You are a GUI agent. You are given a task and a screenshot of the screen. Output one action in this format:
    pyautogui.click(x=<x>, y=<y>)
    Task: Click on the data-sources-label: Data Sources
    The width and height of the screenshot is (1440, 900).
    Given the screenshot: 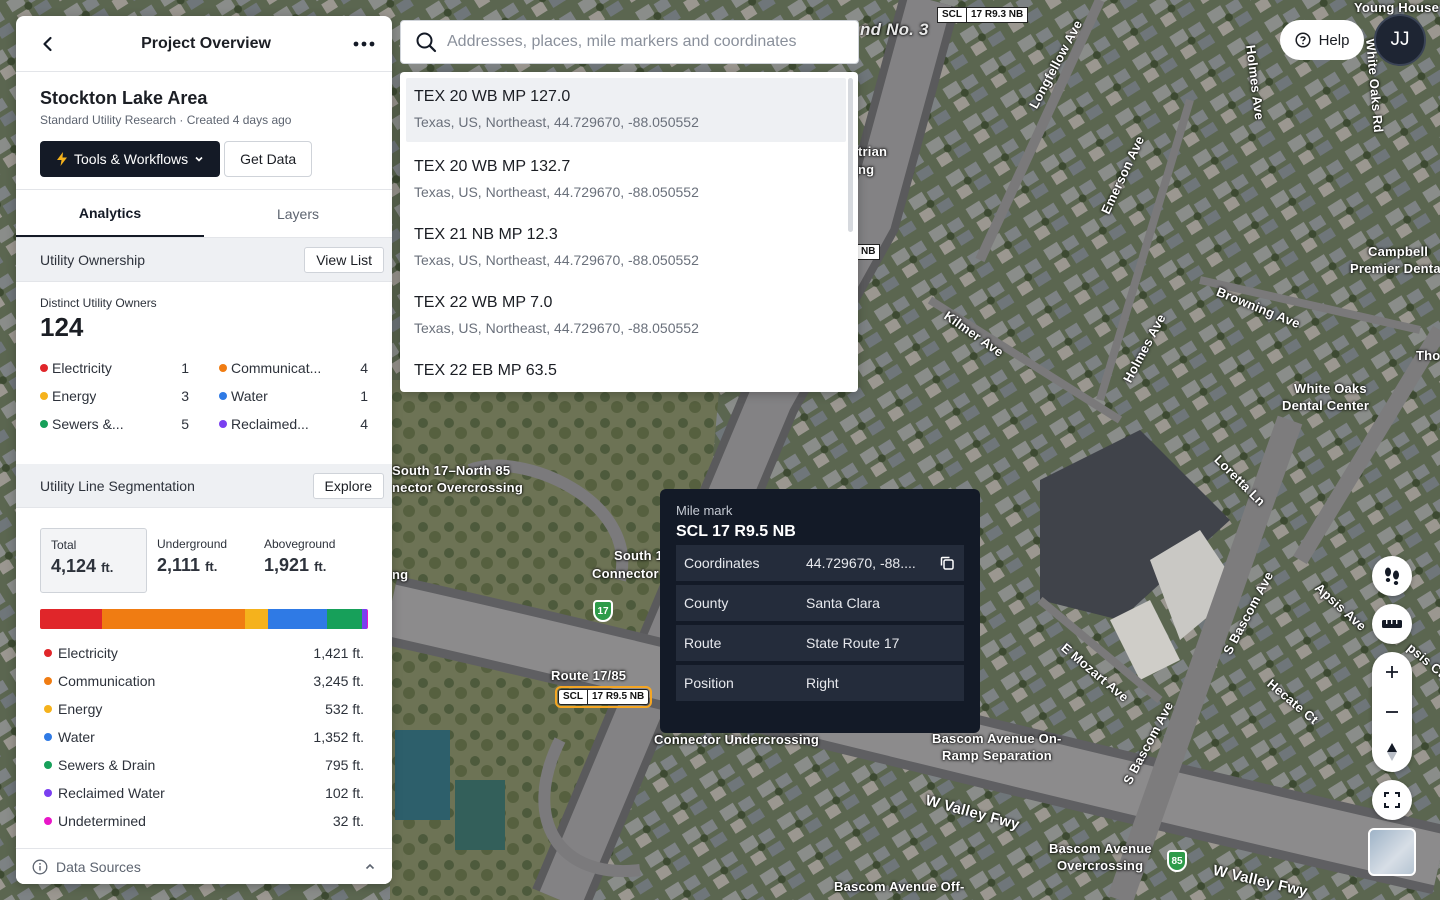 What is the action you would take?
    pyautogui.click(x=98, y=866)
    